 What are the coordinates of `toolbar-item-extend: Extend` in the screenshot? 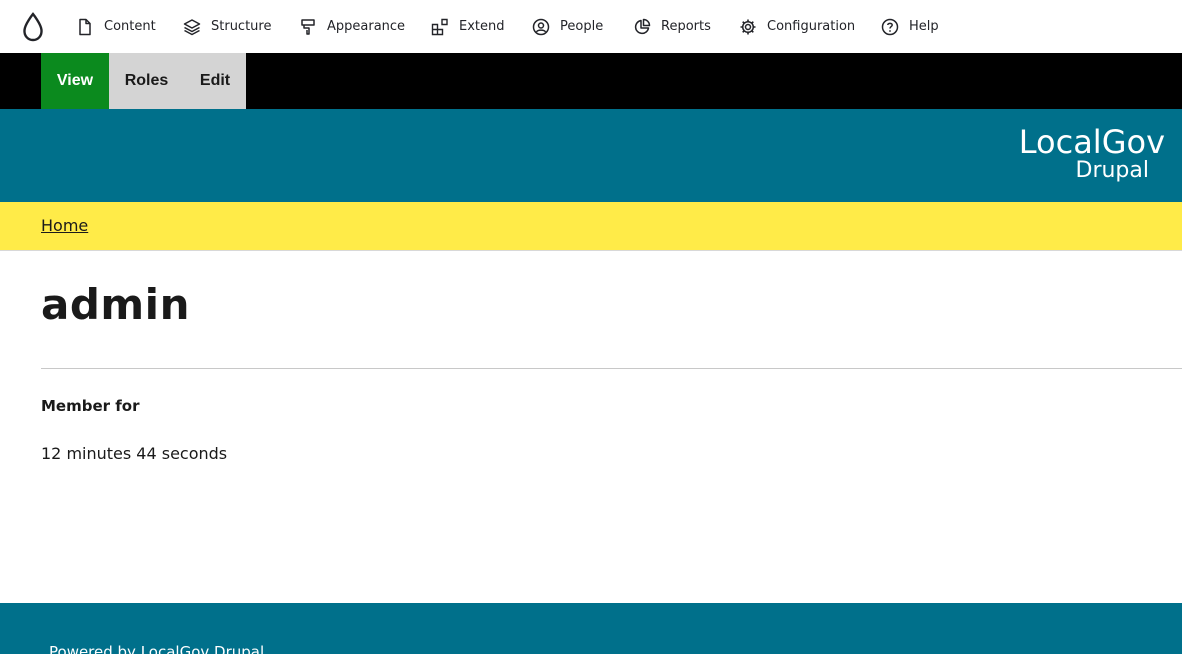 It's located at (468, 26).